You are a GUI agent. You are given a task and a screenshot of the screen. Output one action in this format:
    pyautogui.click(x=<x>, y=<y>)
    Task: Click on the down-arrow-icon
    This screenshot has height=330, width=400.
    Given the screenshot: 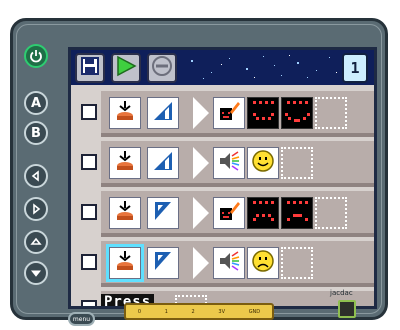 What is the action you would take?
    pyautogui.click(x=36, y=273)
    